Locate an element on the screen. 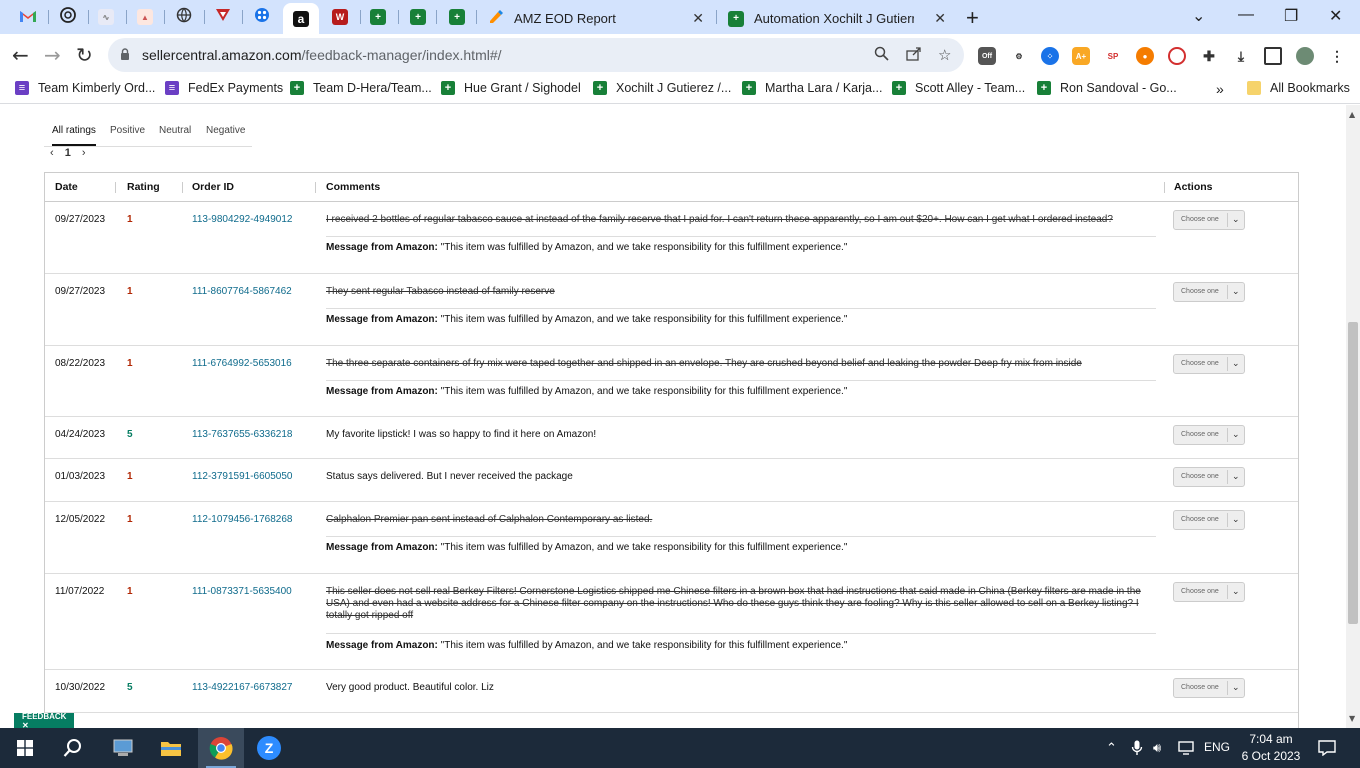 The height and width of the screenshot is (768, 1360). order-id-link: 112-3791591-6605050 is located at coordinates (242, 476).